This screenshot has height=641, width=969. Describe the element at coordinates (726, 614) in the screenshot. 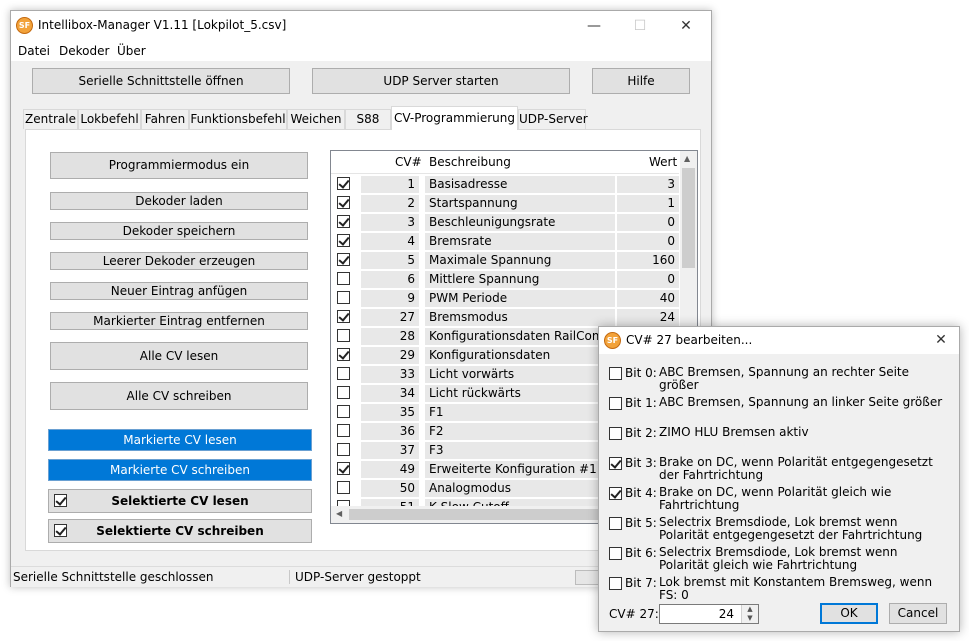

I see `cv-value-text: 24` at that location.